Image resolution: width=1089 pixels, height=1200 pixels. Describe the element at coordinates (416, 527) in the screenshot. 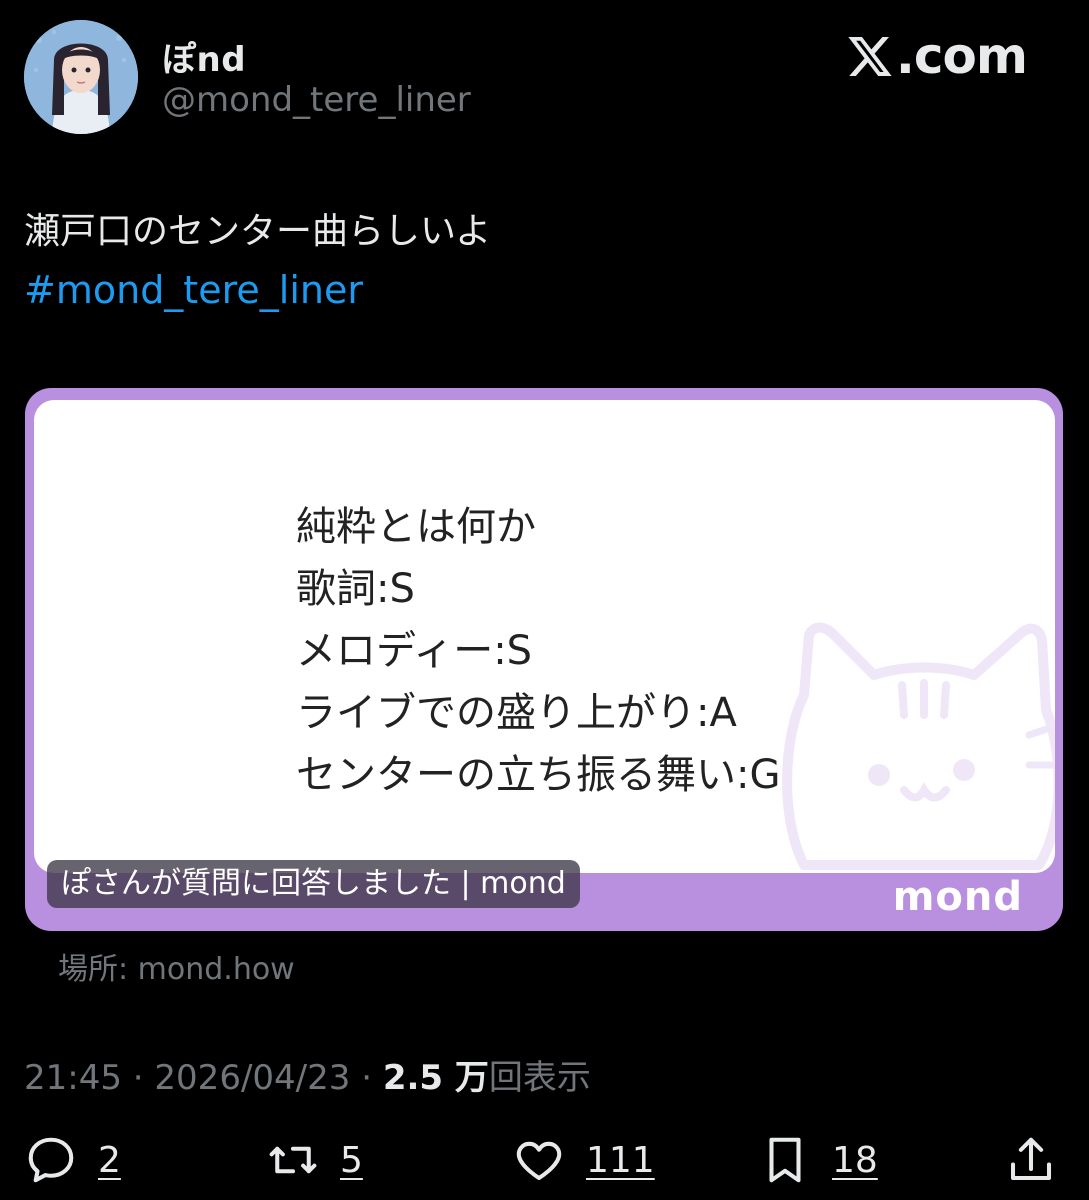

I see `card-line: 純粋とは何か` at that location.